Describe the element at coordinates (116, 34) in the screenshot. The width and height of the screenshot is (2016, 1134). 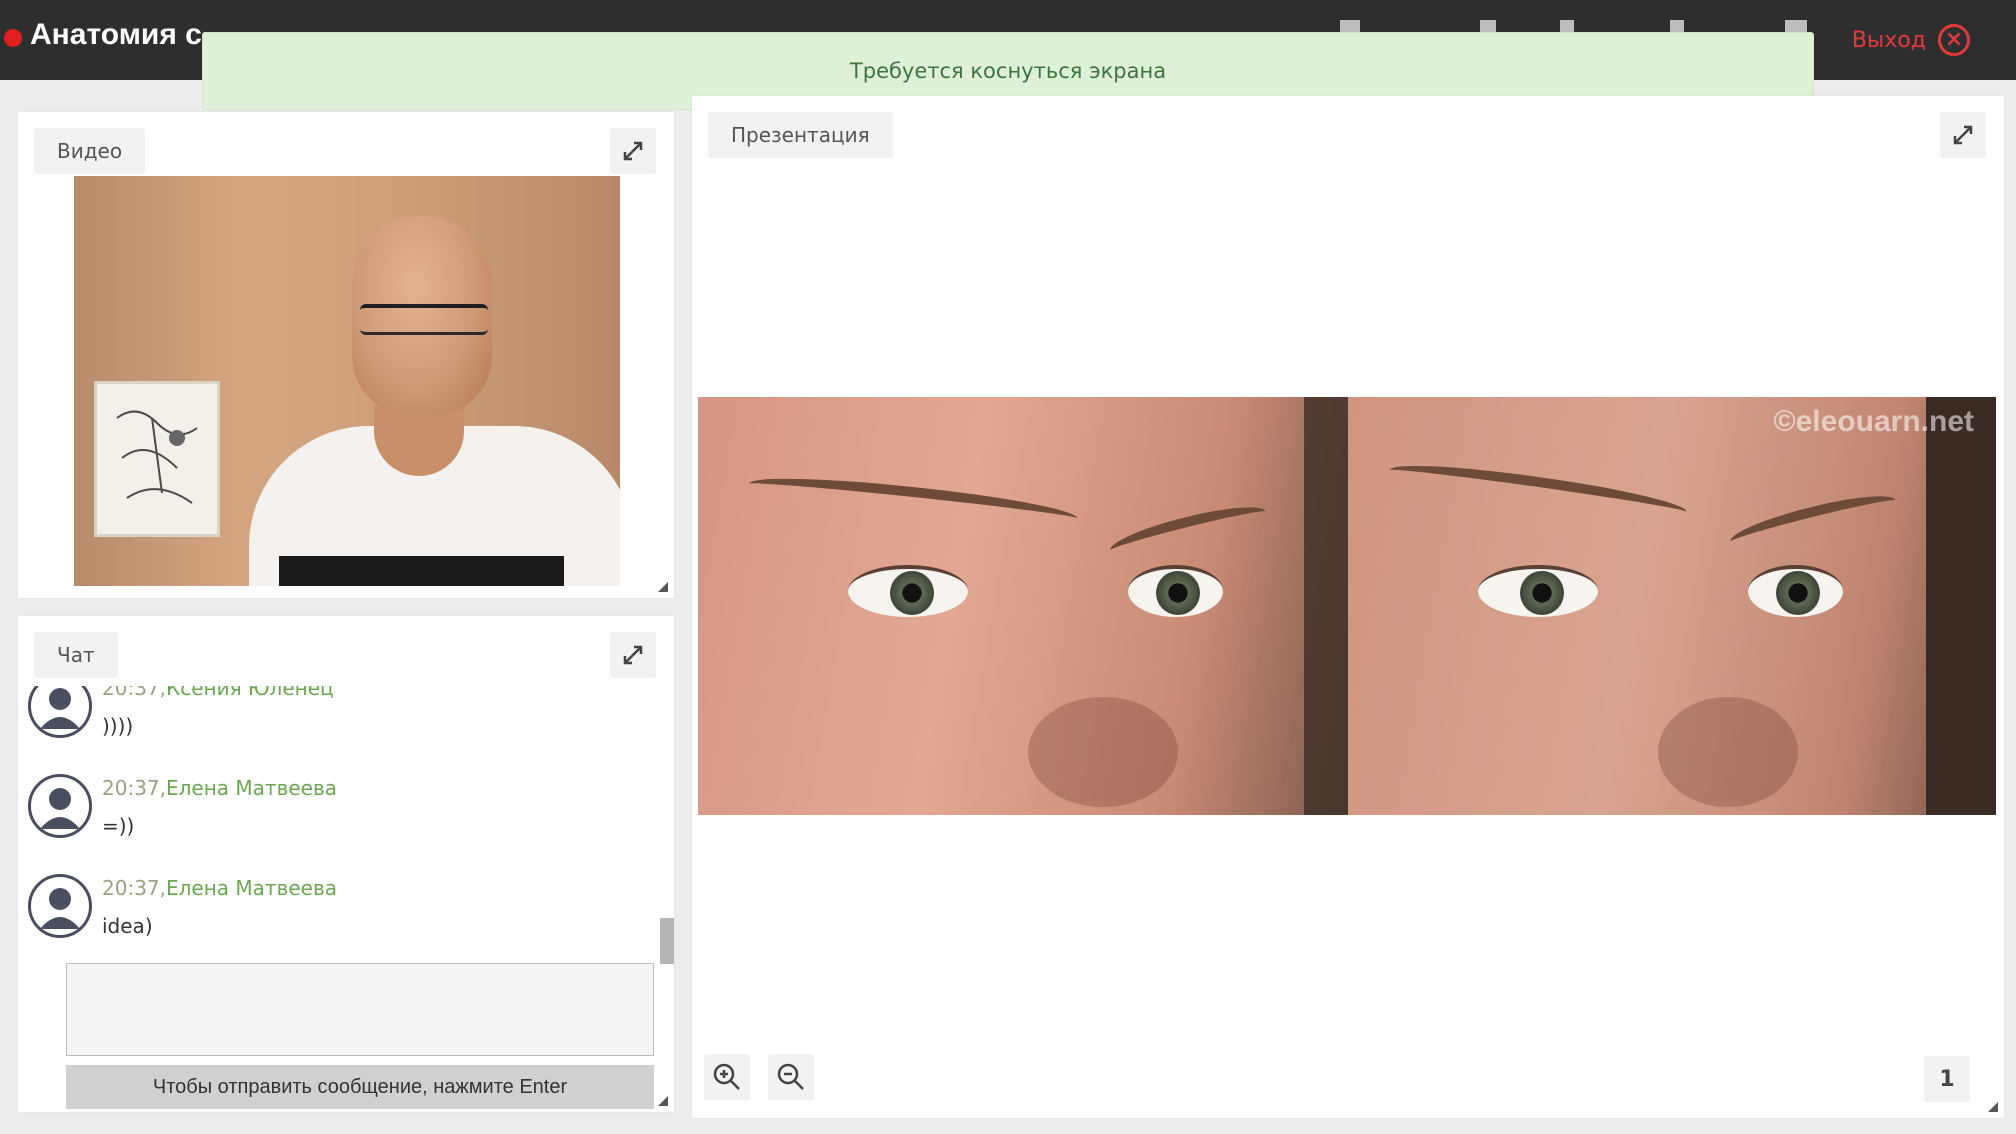
I see `course-title: Анатомия с` at that location.